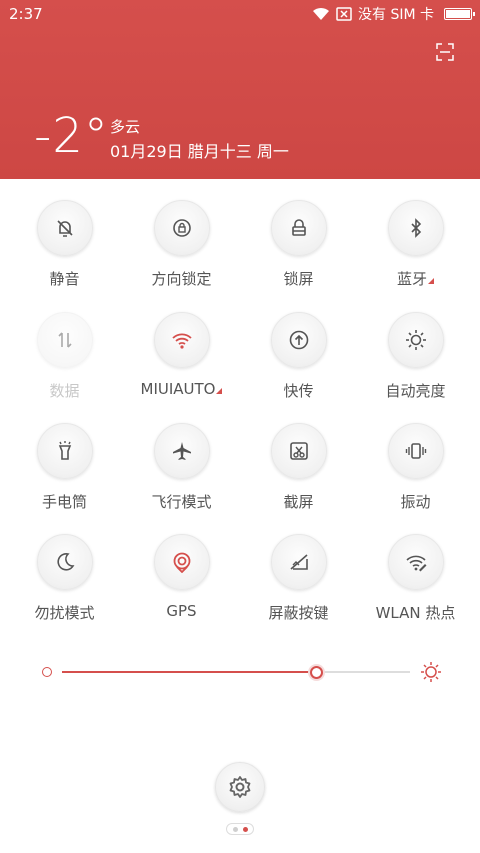 The image size is (480, 853). I want to click on status-bar: 2:37 没有 SIM 卡, so click(240, 14).